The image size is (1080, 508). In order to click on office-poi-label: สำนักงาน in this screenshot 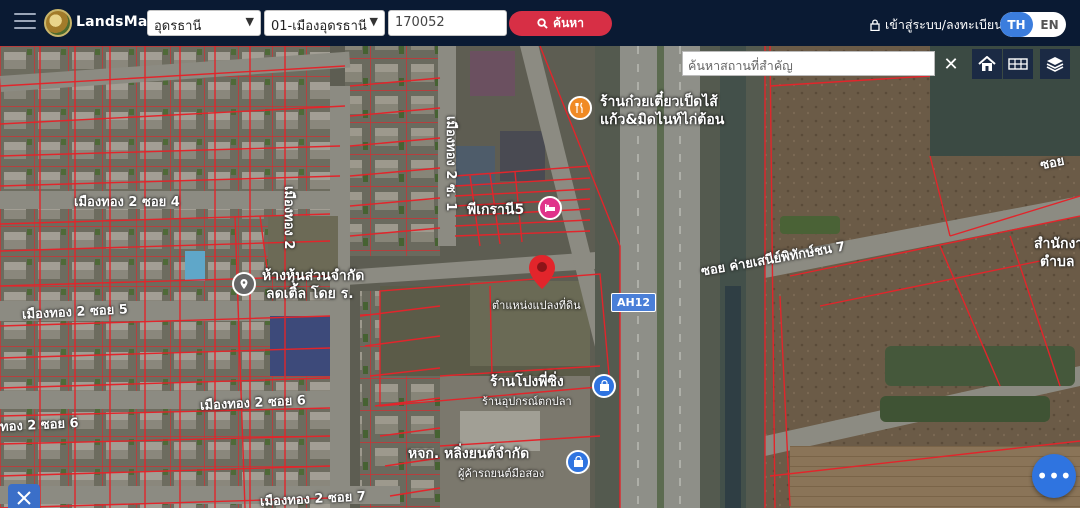, I will do `click(1057, 244)`.